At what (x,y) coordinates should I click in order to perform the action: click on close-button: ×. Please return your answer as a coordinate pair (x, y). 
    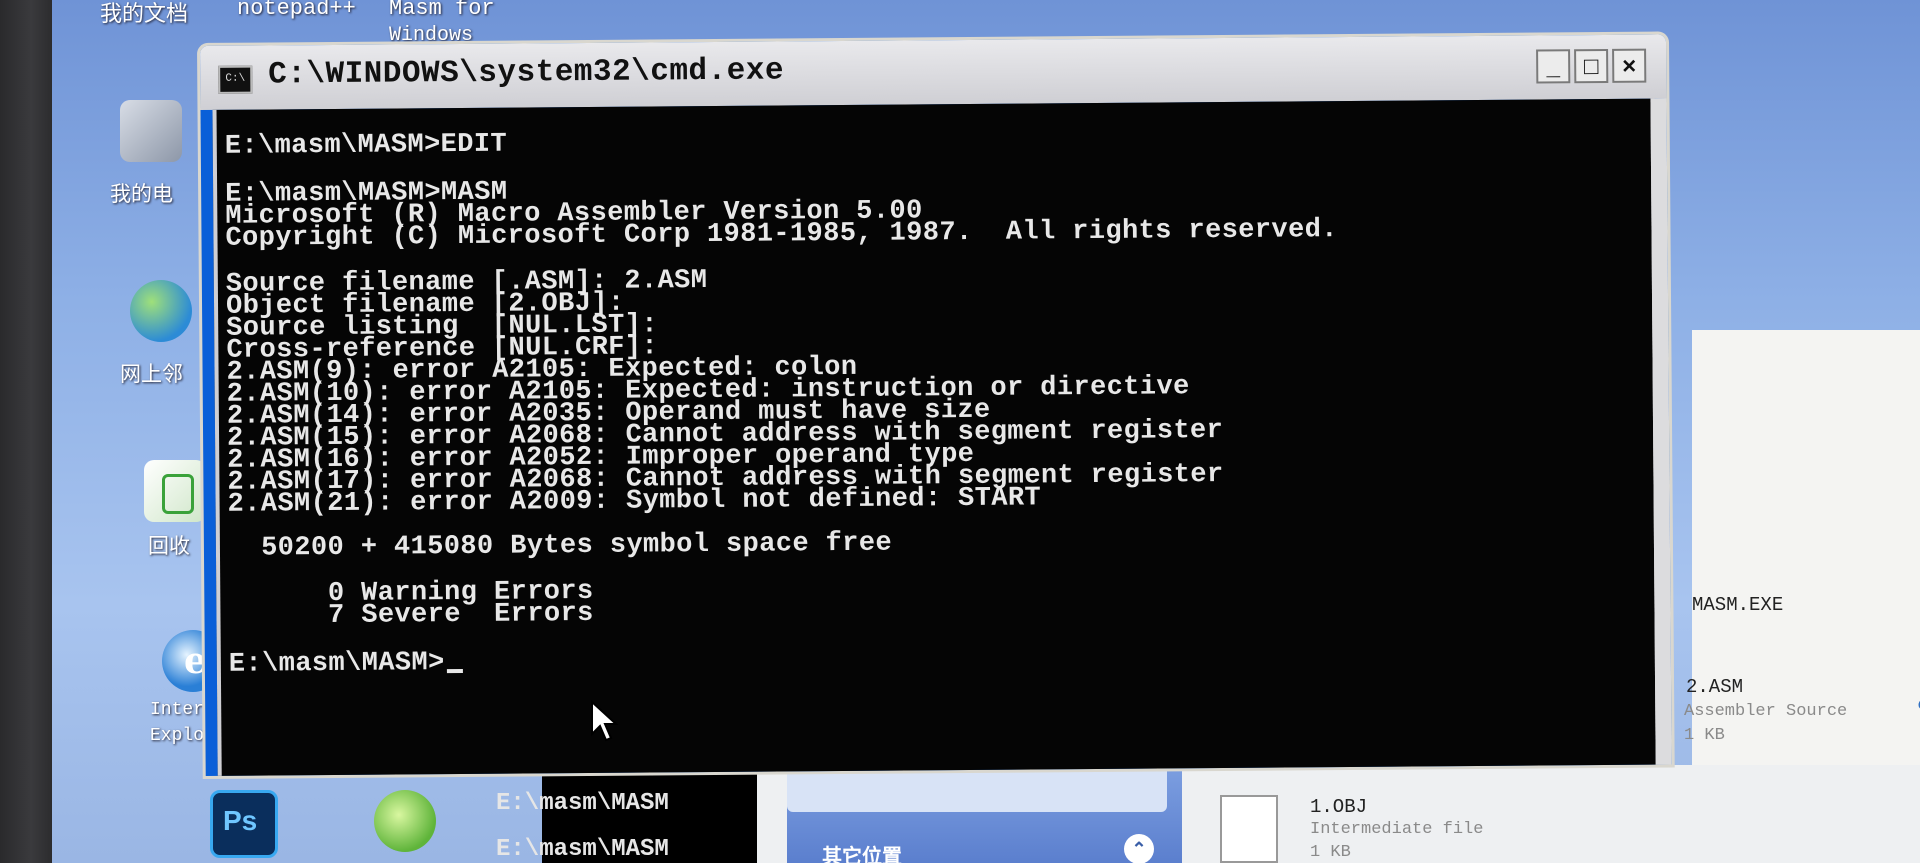
    Looking at the image, I should click on (1629, 65).